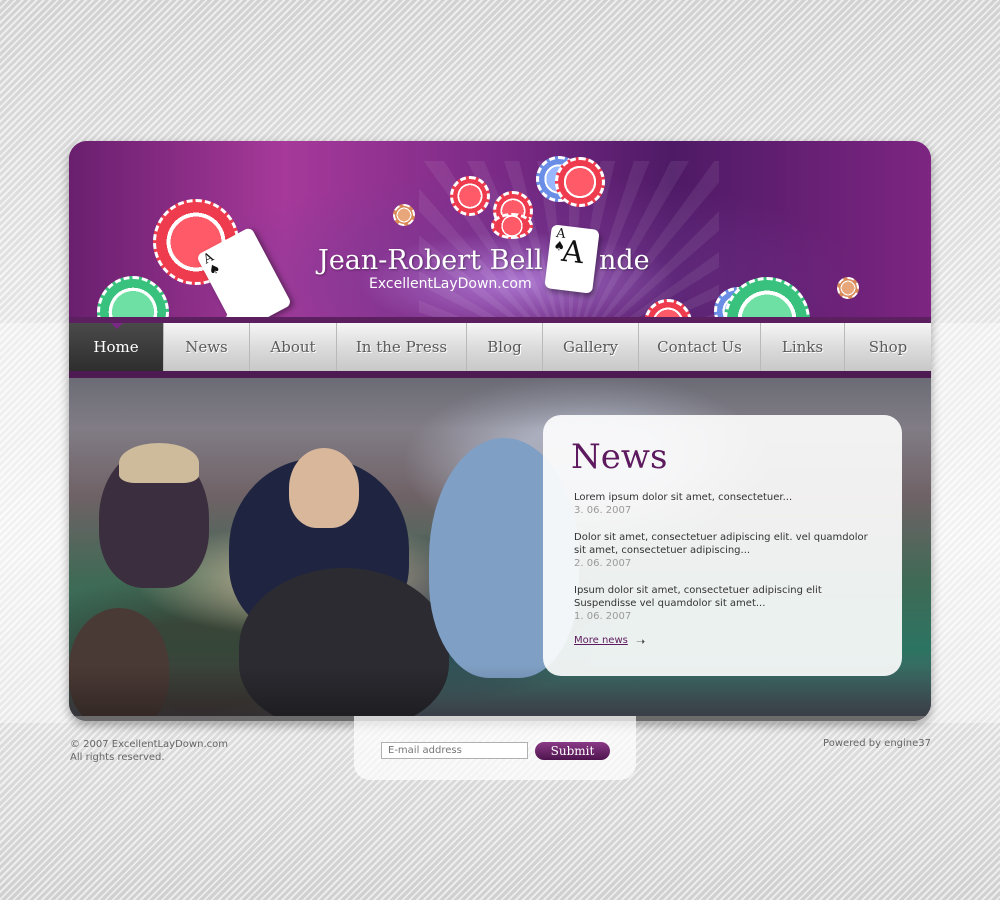 Image resolution: width=1000 pixels, height=900 pixels. Describe the element at coordinates (700, 347) in the screenshot. I see `nav-item-contact-us: Contact Us` at that location.